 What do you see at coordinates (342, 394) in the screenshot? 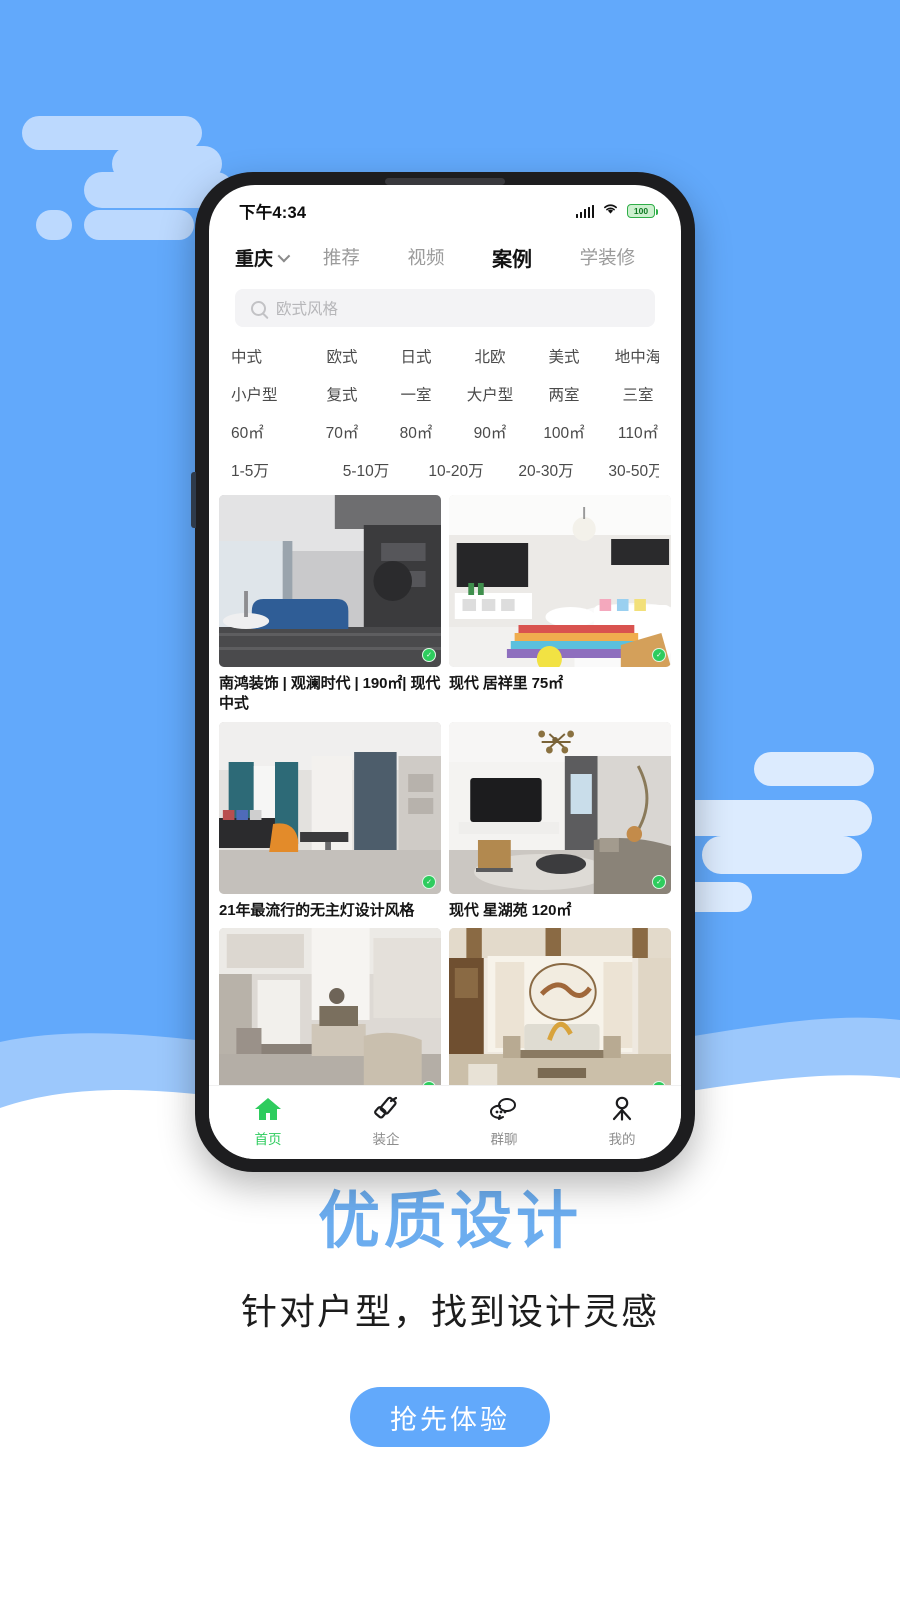
I see `filter-chip: 复式` at bounding box center [342, 394].